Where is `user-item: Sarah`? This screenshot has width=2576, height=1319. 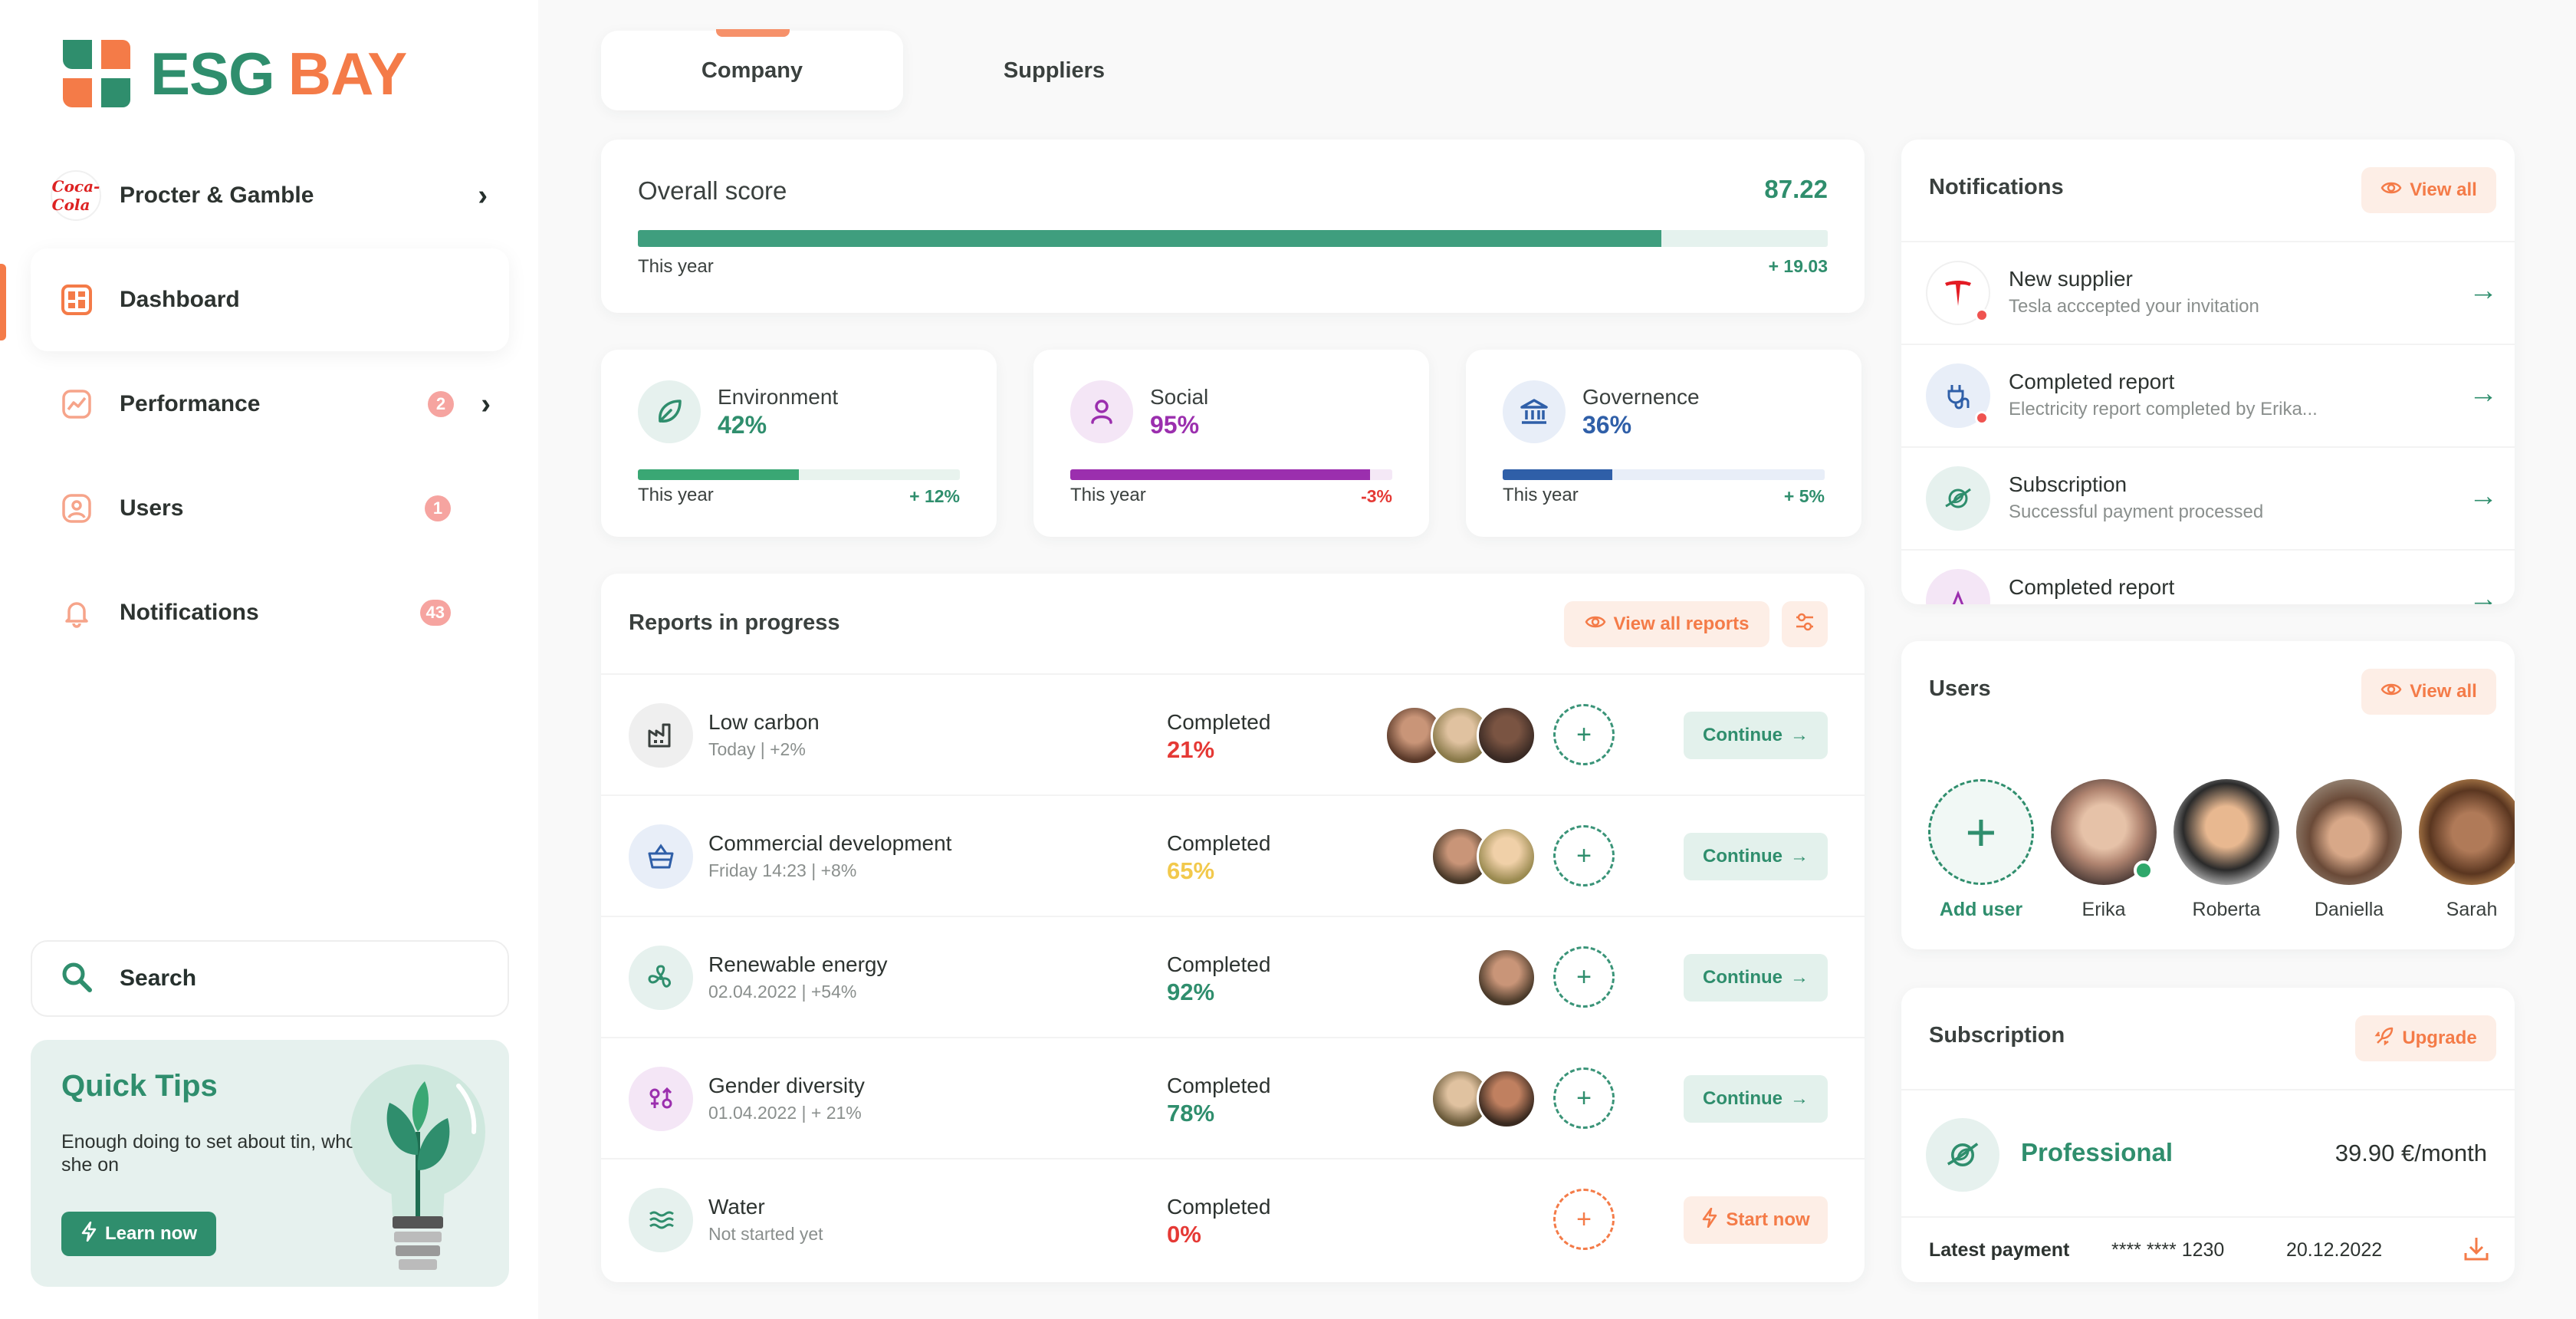 user-item: Sarah is located at coordinates (2467, 850).